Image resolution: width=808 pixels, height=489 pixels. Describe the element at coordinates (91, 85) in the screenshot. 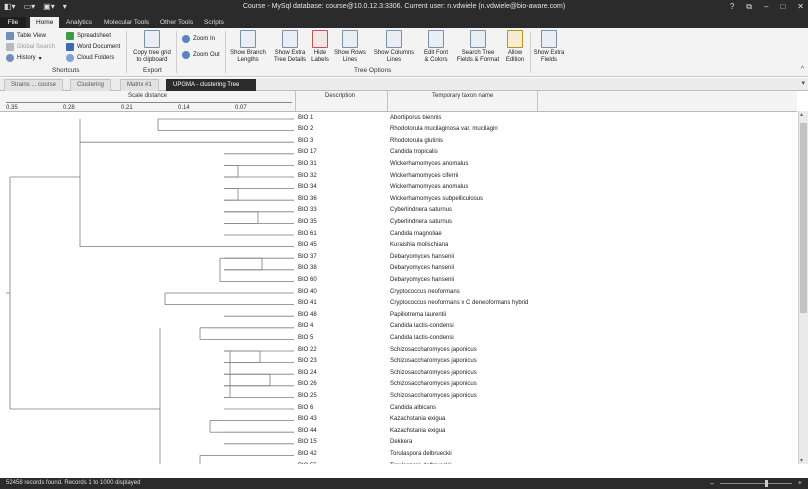

I see `tab-clustering: Clustering` at that location.